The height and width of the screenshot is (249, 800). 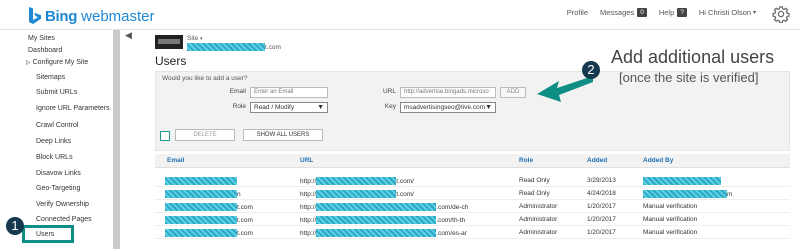 I want to click on select-all-checkbox, so click(x=165, y=136).